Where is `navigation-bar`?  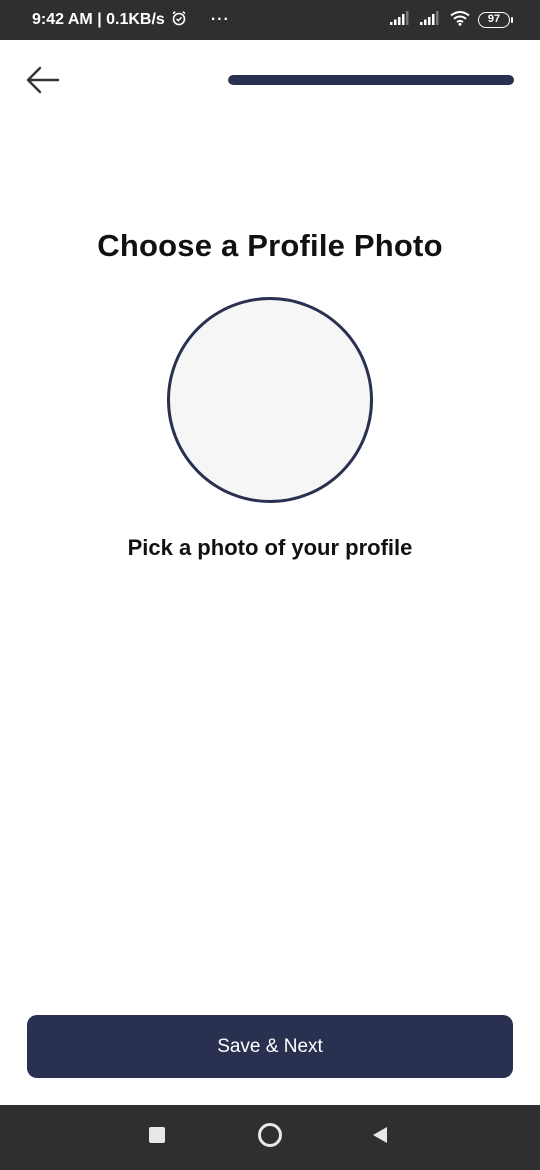
navigation-bar is located at coordinates (270, 1137).